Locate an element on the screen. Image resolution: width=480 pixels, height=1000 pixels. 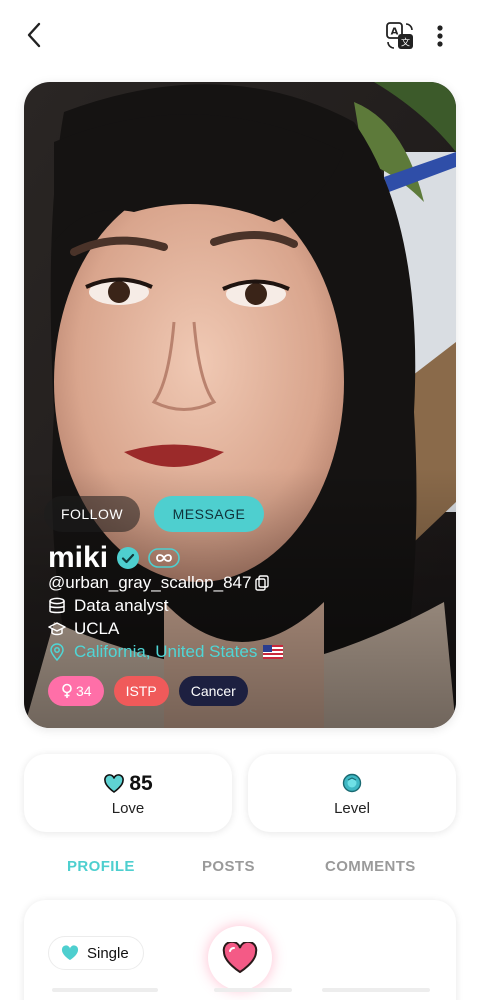
heart-filled-icon is located at coordinates (240, 958).